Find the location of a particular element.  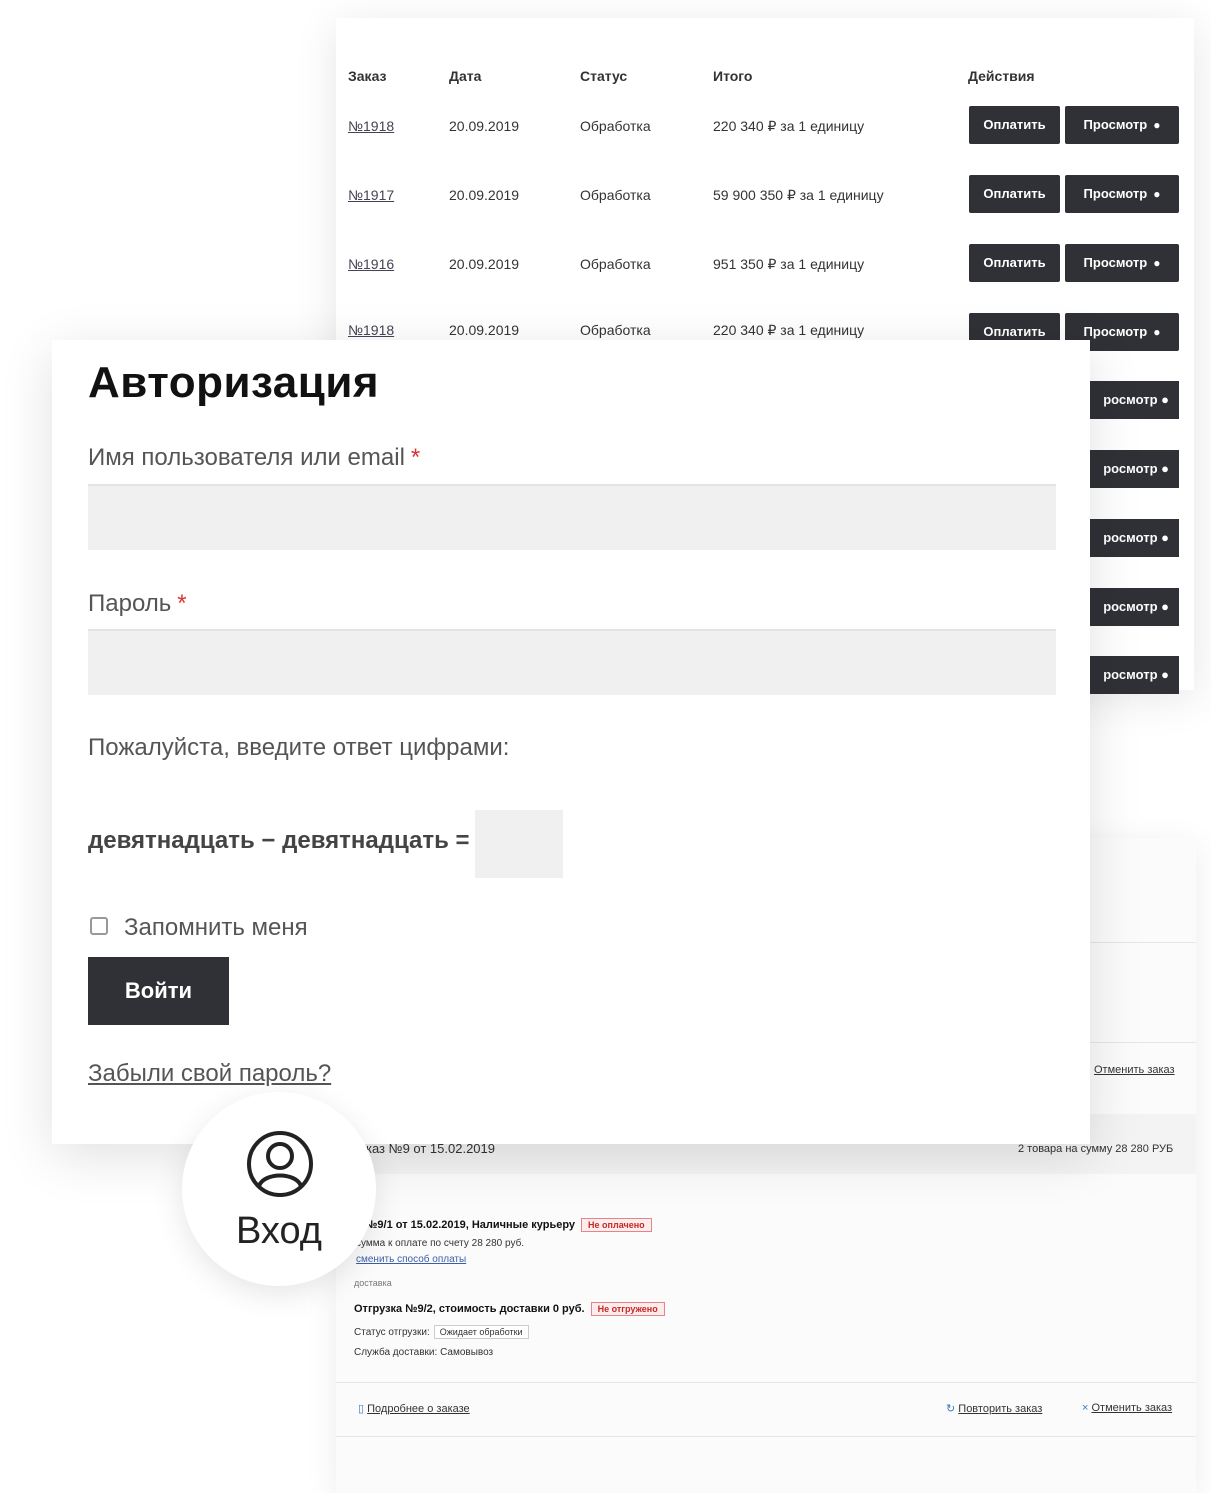

header-date: Дата is located at coordinates (465, 76).